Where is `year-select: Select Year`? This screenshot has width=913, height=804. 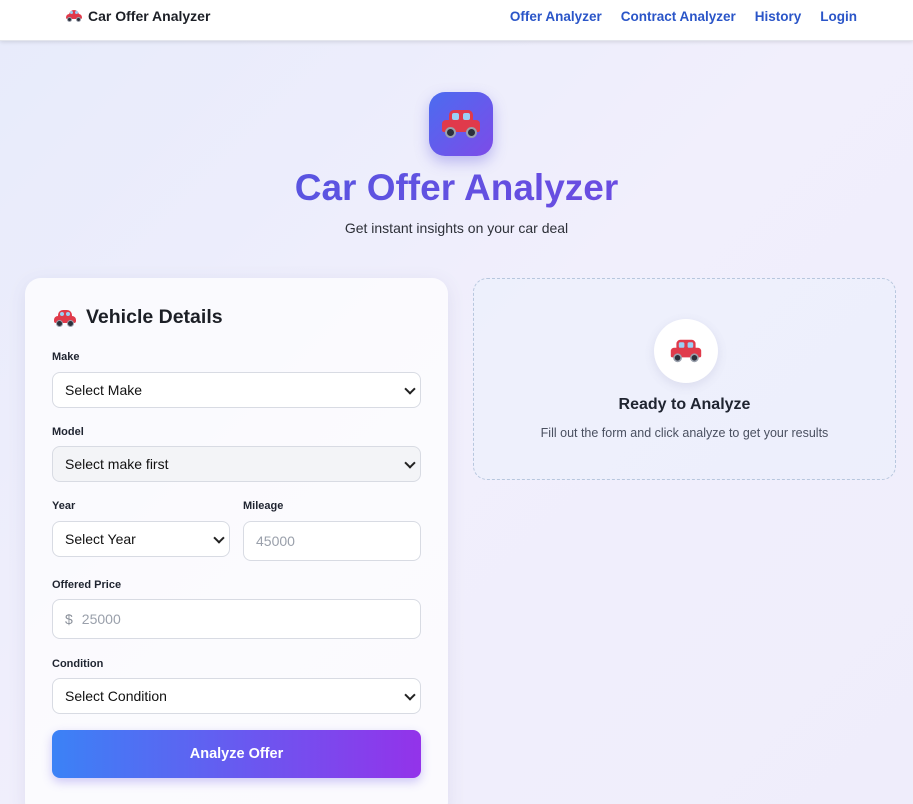 year-select: Select Year is located at coordinates (141, 539).